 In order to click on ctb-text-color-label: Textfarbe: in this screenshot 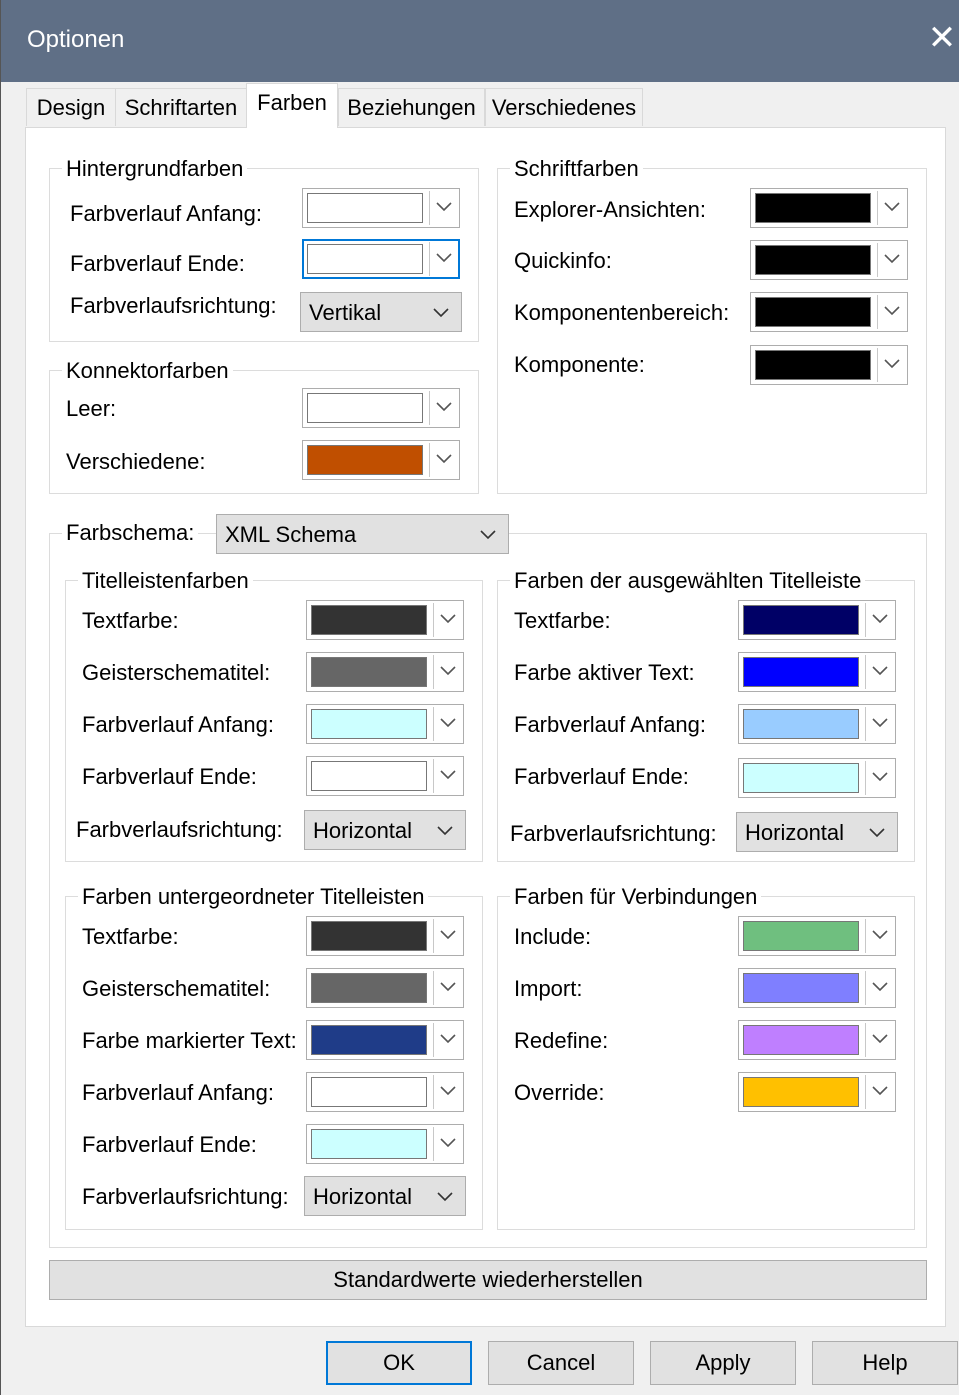, I will do `click(130, 936)`.